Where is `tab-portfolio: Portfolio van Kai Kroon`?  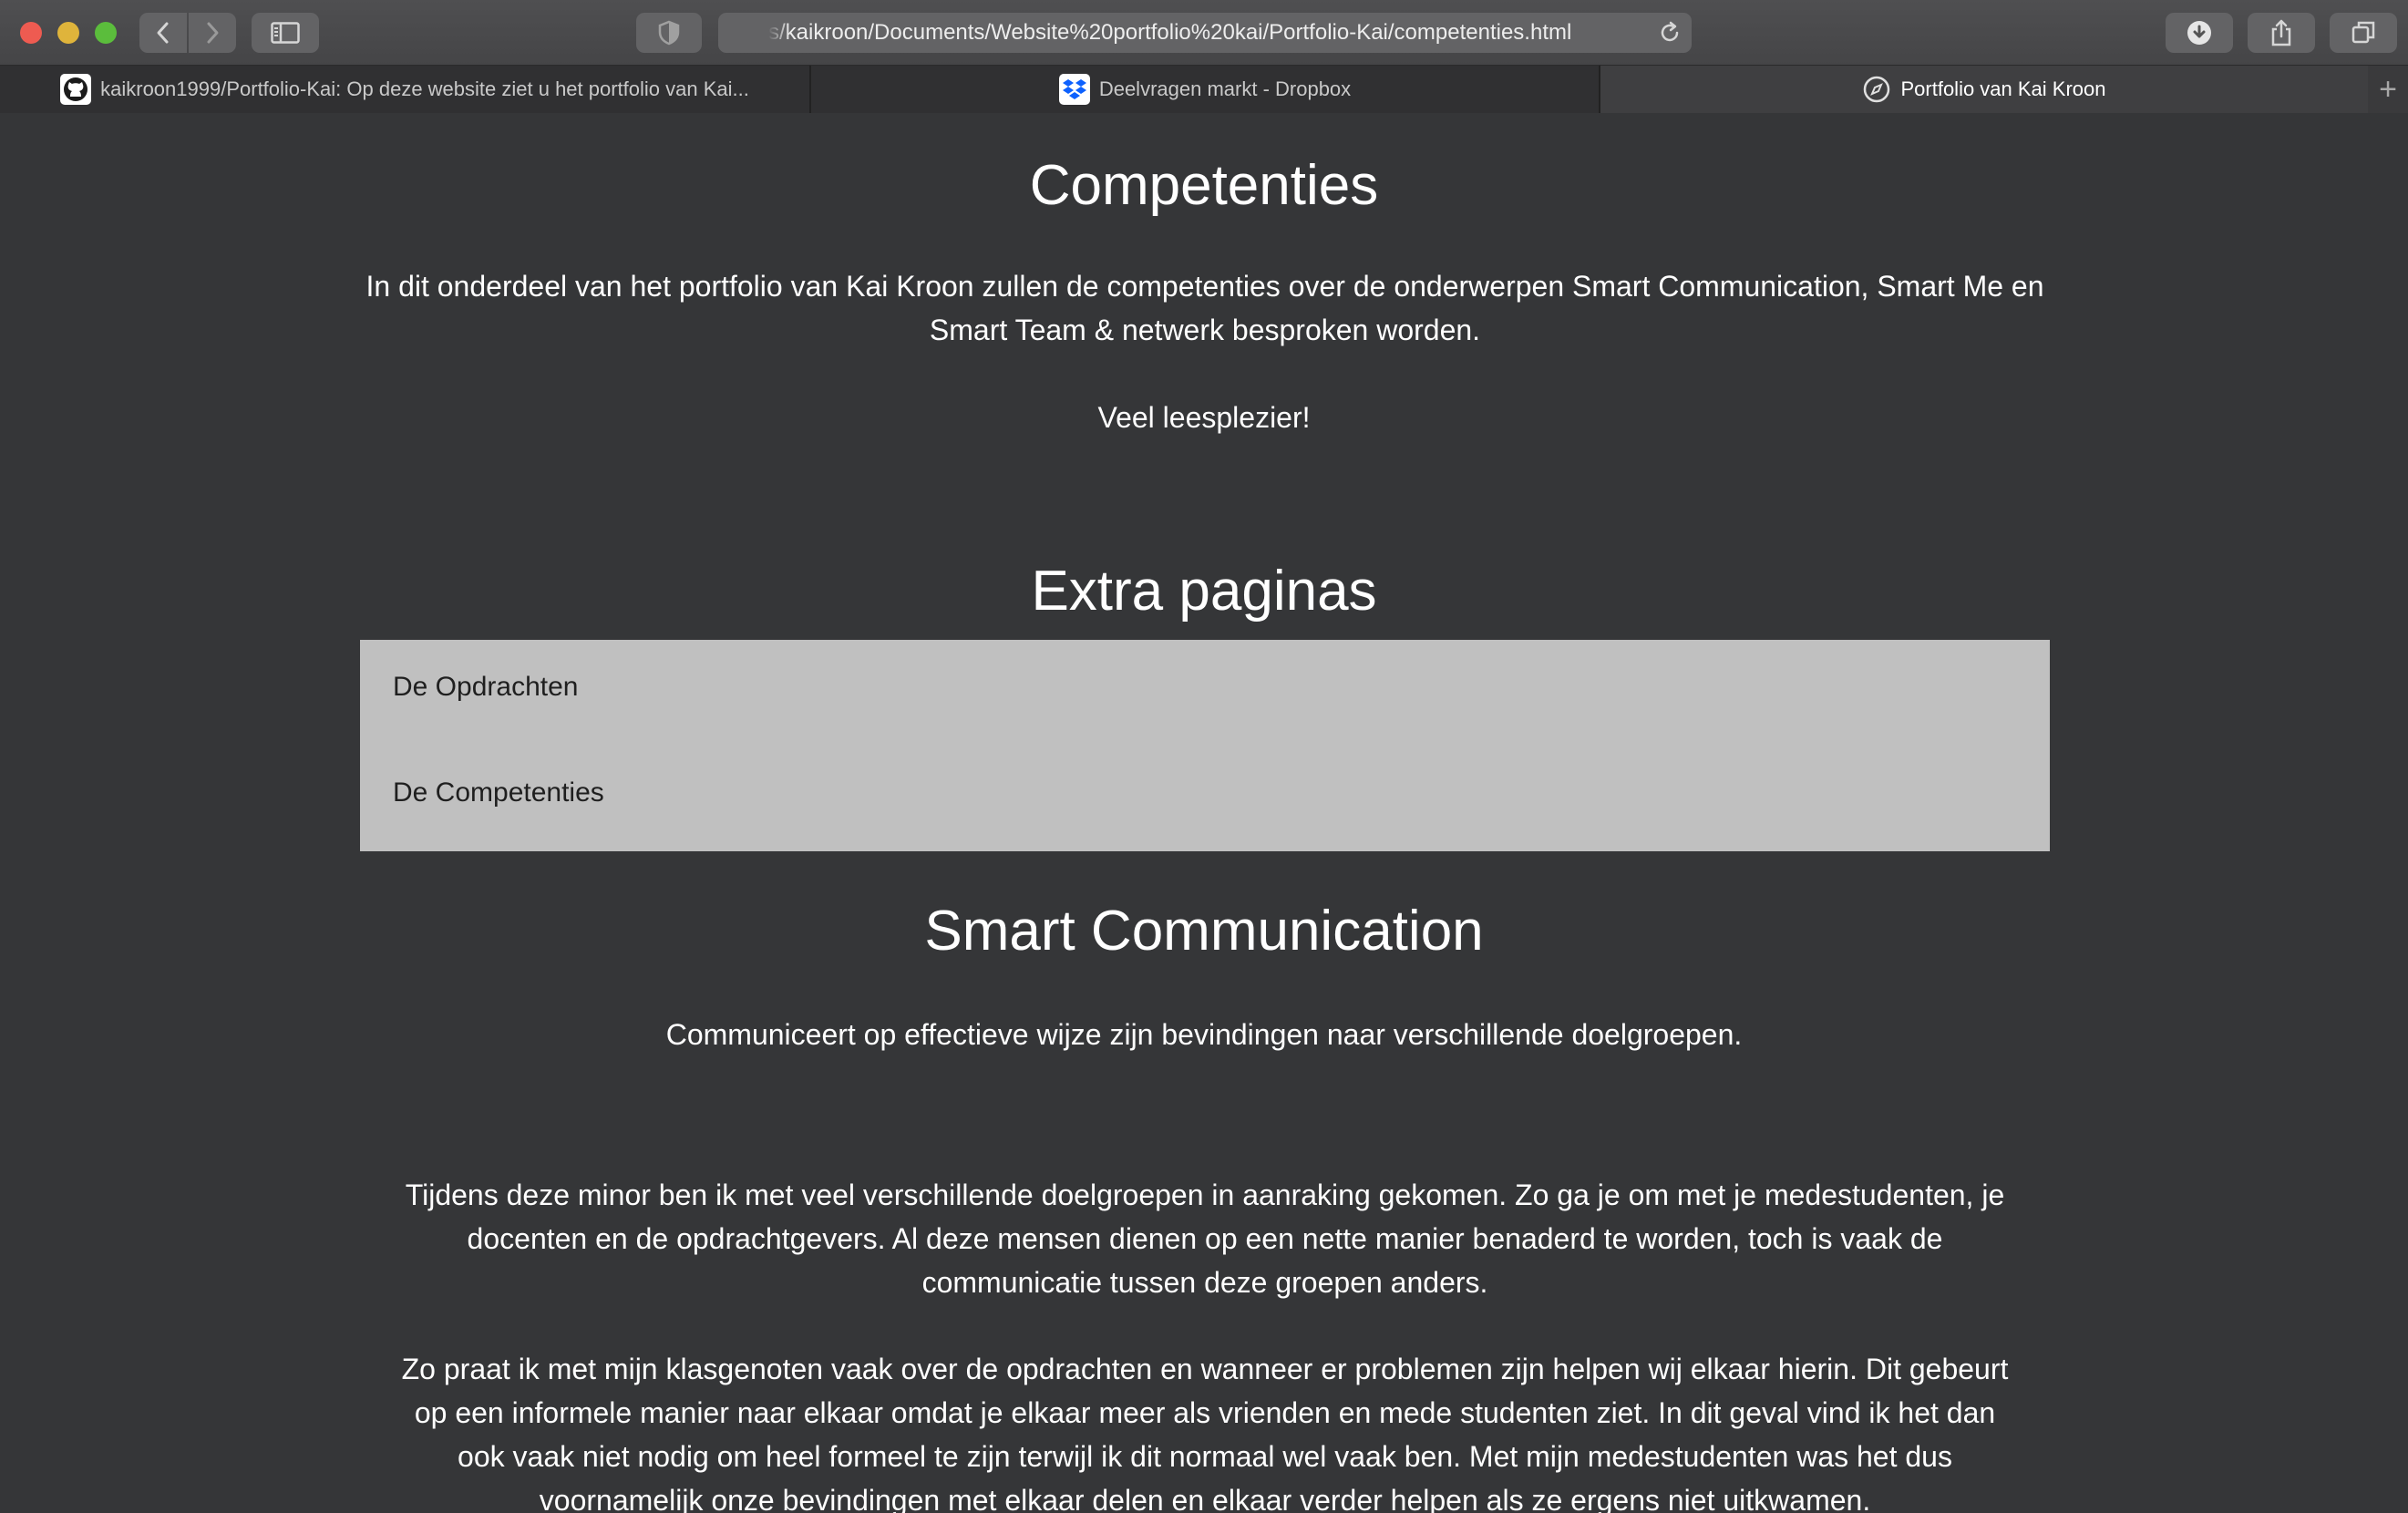 tab-portfolio: Portfolio van Kai Kroon is located at coordinates (1984, 89).